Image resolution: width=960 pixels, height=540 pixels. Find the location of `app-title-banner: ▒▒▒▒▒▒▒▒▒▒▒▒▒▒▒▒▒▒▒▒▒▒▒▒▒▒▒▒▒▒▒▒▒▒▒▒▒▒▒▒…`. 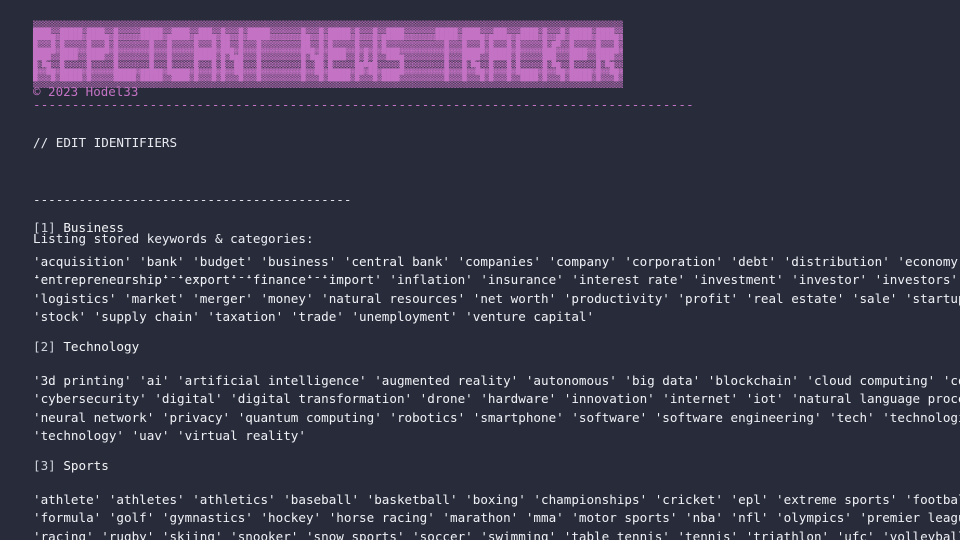

app-title-banner: ▒▒▒▒▒▒▒▒▒▒▒▒▒▒▒▒▒▒▒▒▒▒▒▒▒▒▒▒▒▒▒▒▒▒▒▒▒▒▒▒… is located at coordinates (328, 54).